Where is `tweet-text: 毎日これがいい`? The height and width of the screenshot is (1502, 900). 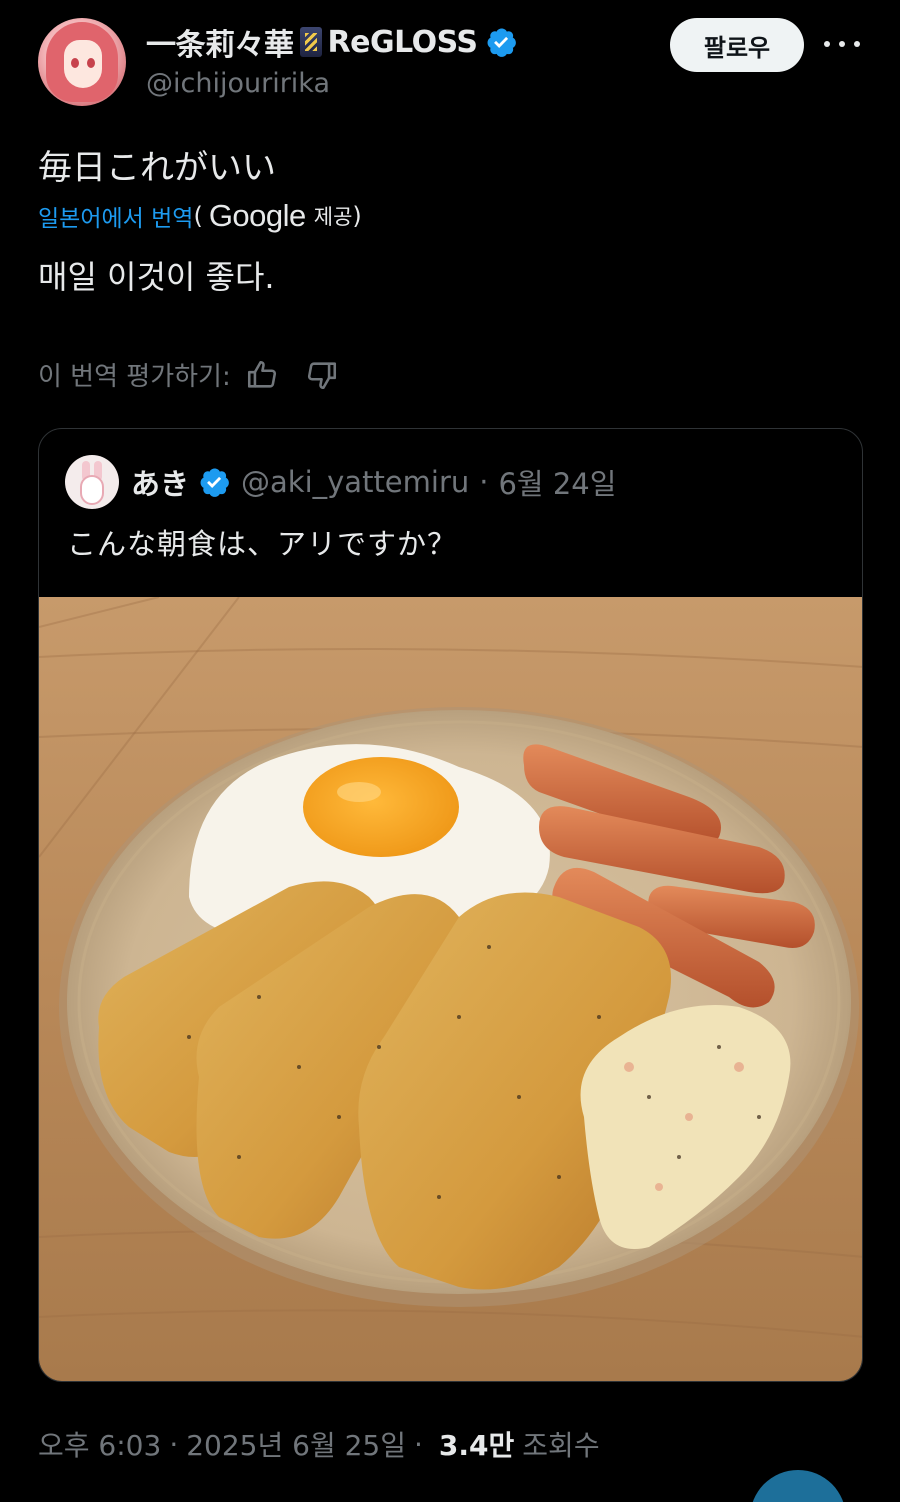
tweet-text: 毎日これがいい is located at coordinates (157, 168).